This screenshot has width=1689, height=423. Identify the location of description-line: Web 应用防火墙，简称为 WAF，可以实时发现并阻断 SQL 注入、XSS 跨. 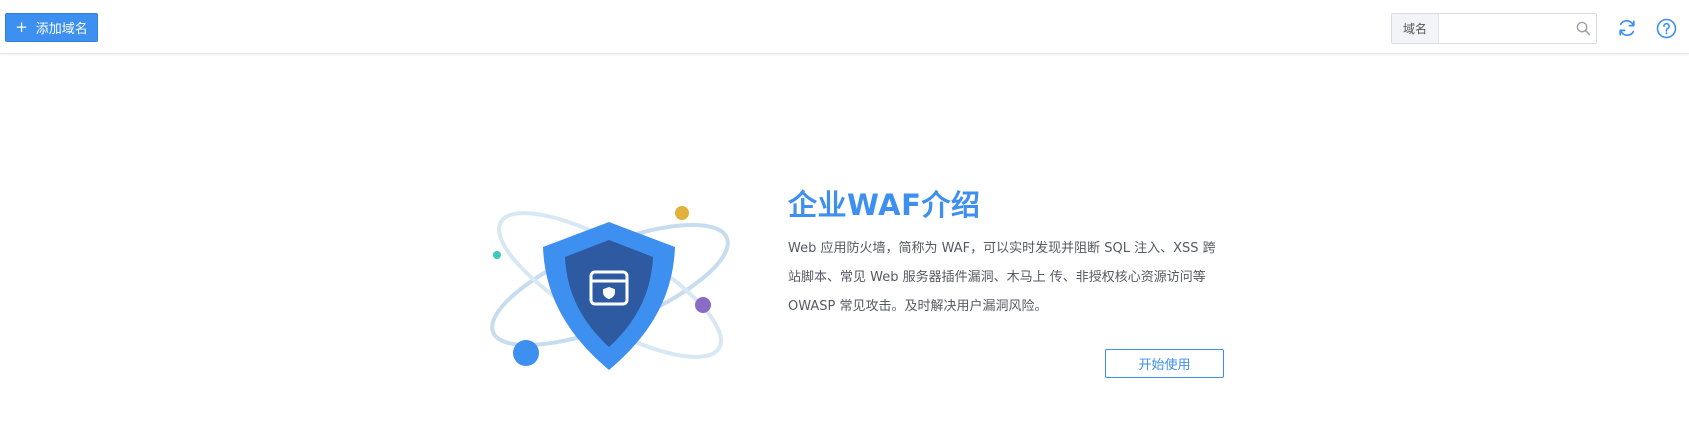
(1002, 248).